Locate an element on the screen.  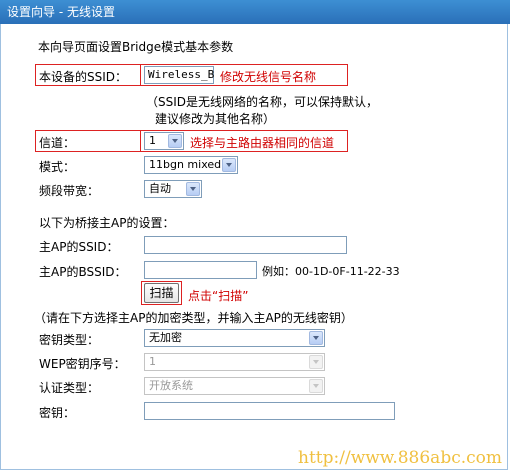
key-type-select: 无加密 is located at coordinates (234, 338).